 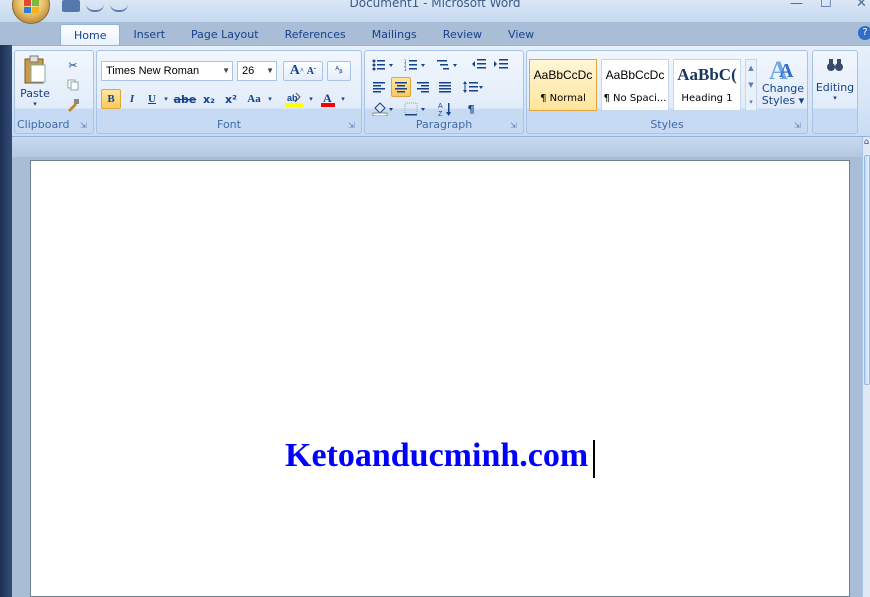 What do you see at coordinates (436, 456) in the screenshot?
I see `document-text: Ketoanducminh.com` at bounding box center [436, 456].